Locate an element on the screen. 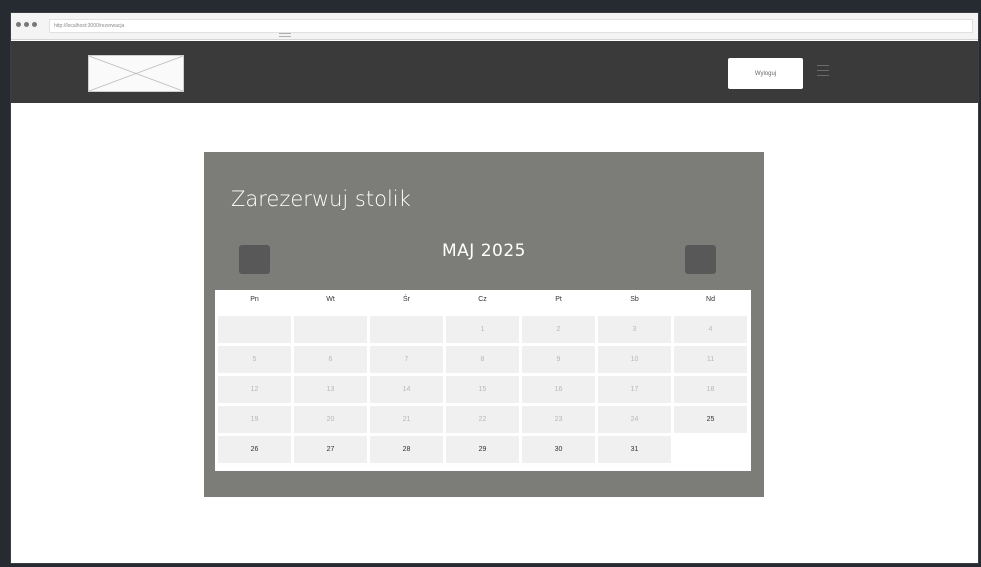 This screenshot has width=981, height=567. hamburger-menu-icon is located at coordinates (823, 73).